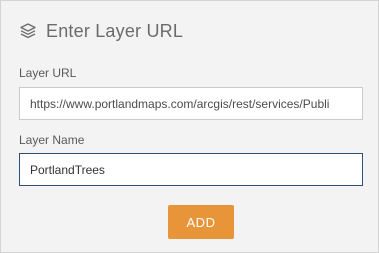 This screenshot has height=253, width=379. What do you see at coordinates (52, 140) in the screenshot?
I see `layer-name-label: Layer Name` at bounding box center [52, 140].